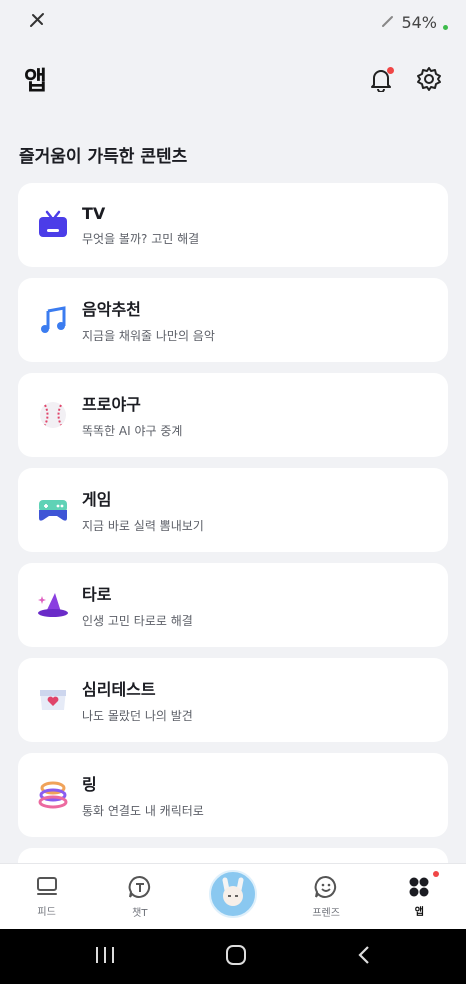 This screenshot has width=466, height=984. Describe the element at coordinates (37, 22) in the screenshot. I see `satellite-icon` at that location.